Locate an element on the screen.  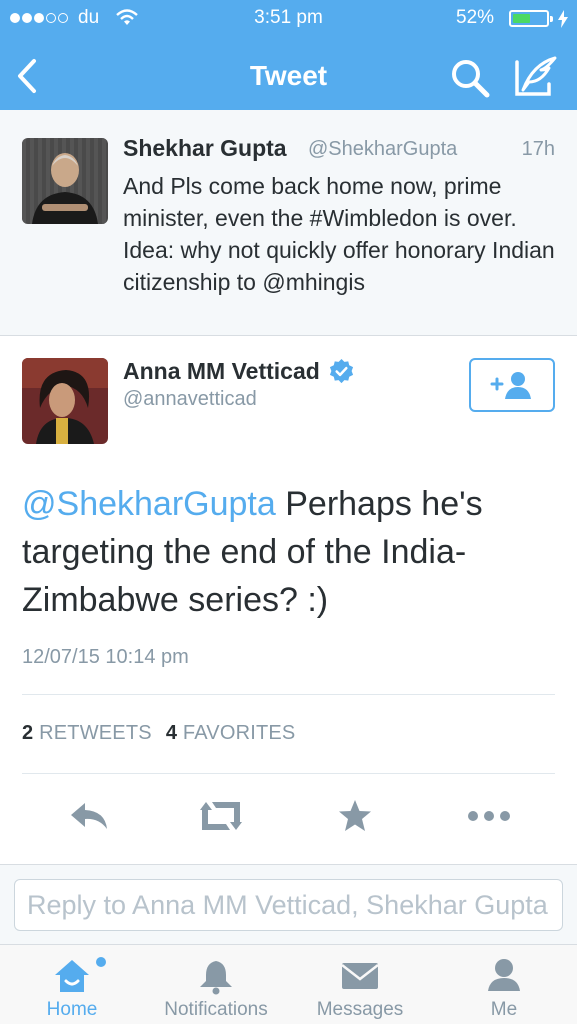
envelope-icon is located at coordinates (360, 976).